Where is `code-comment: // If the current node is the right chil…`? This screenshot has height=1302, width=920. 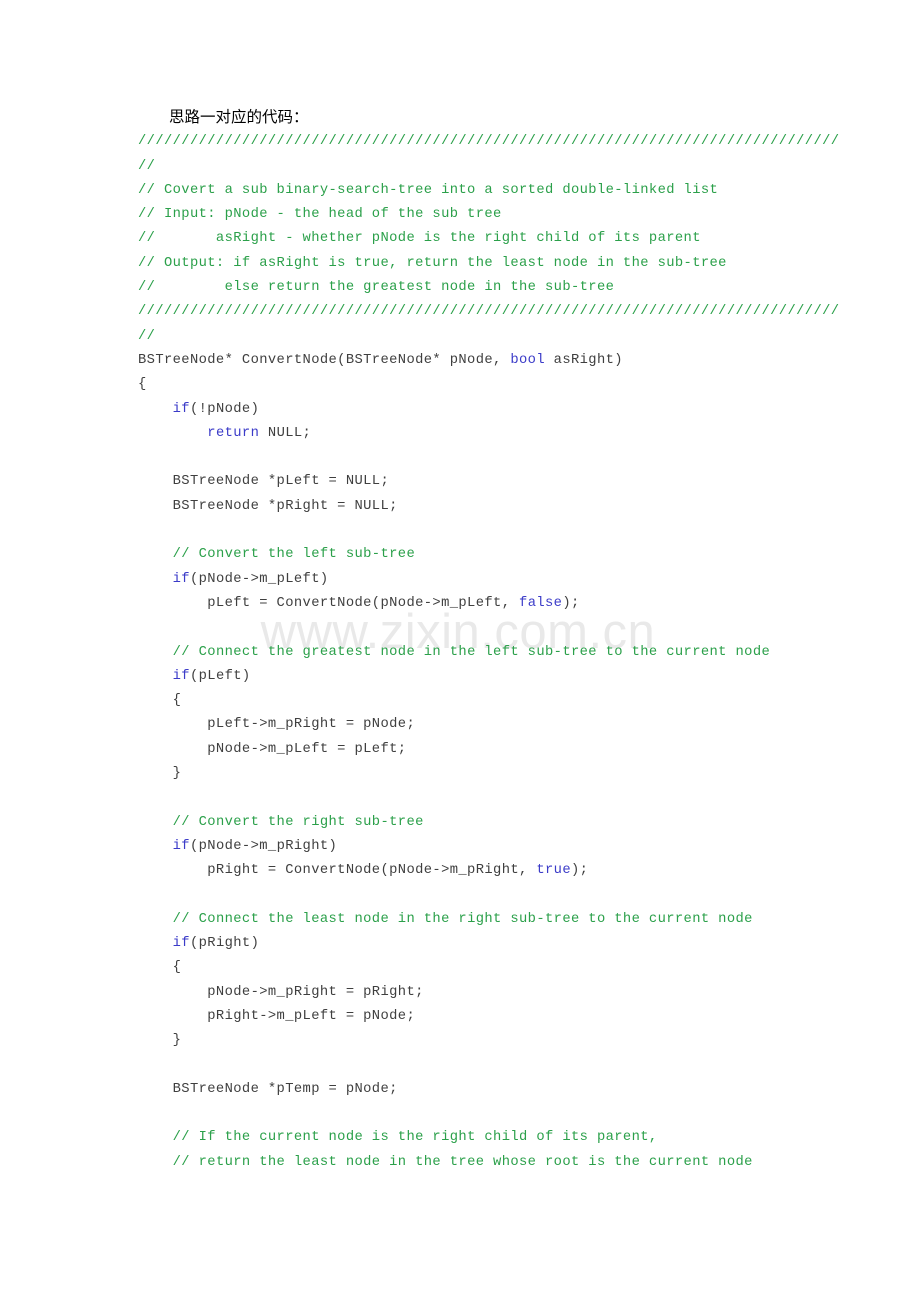 code-comment: // If the current node is the right chil… is located at coordinates (415, 1138).